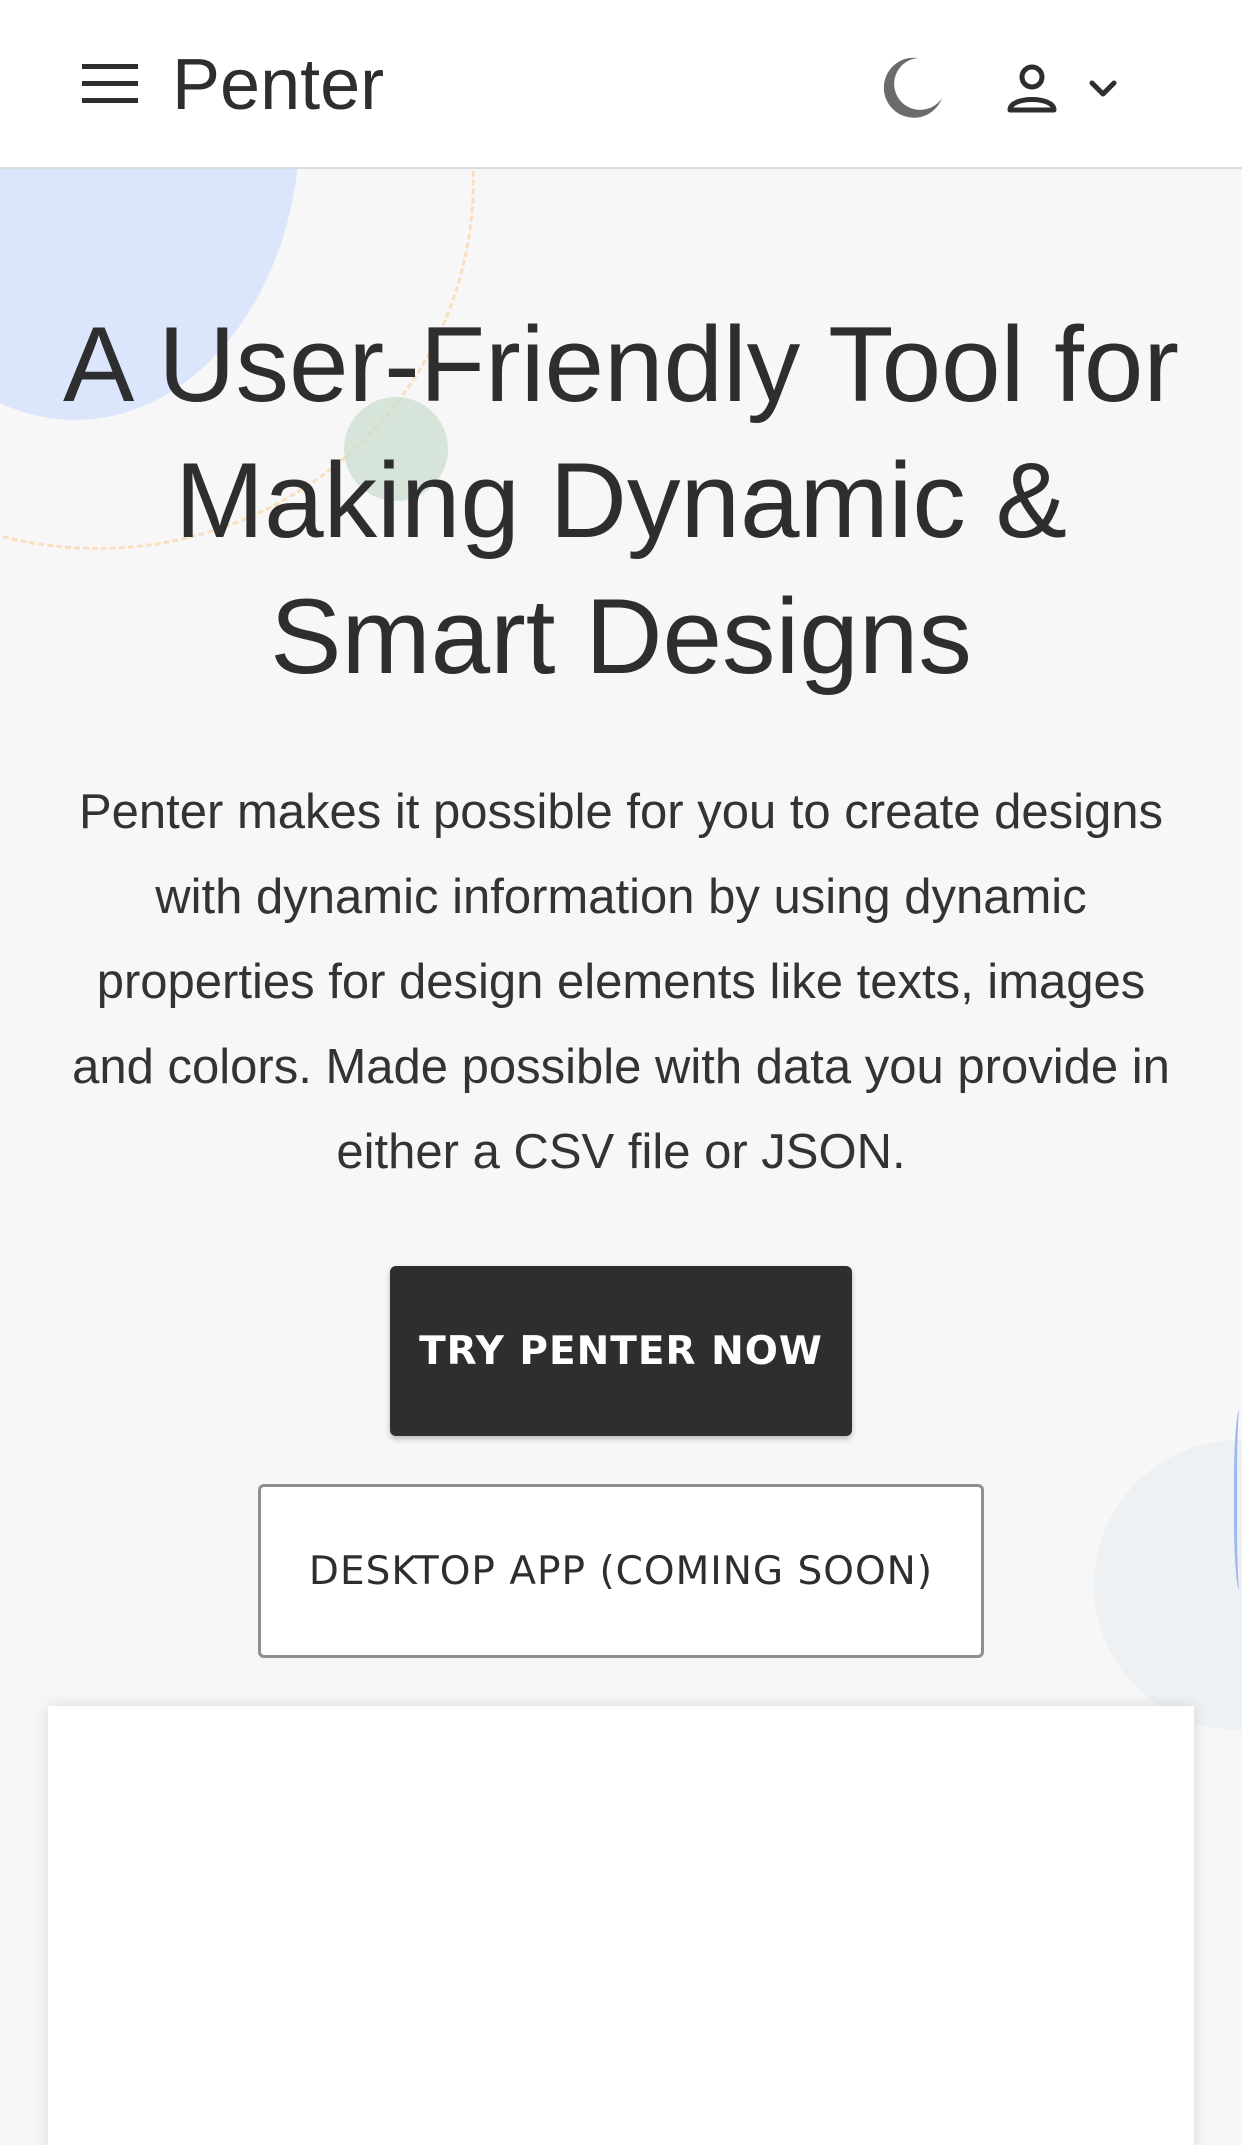 Image resolution: width=1242 pixels, height=2145 pixels. I want to click on account-menu-button, so click(1067, 88).